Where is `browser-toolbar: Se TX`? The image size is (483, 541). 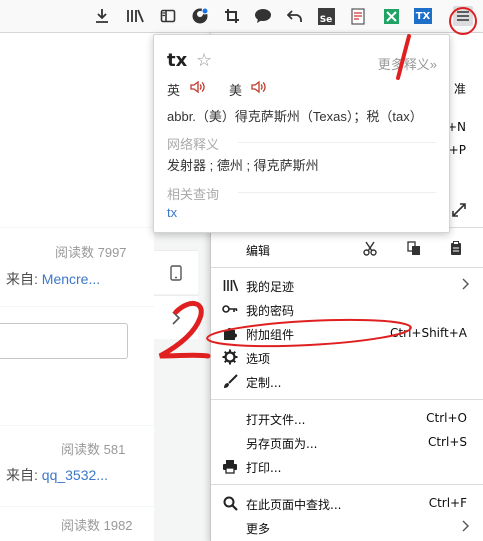 browser-toolbar: Se TX is located at coordinates (241, 16).